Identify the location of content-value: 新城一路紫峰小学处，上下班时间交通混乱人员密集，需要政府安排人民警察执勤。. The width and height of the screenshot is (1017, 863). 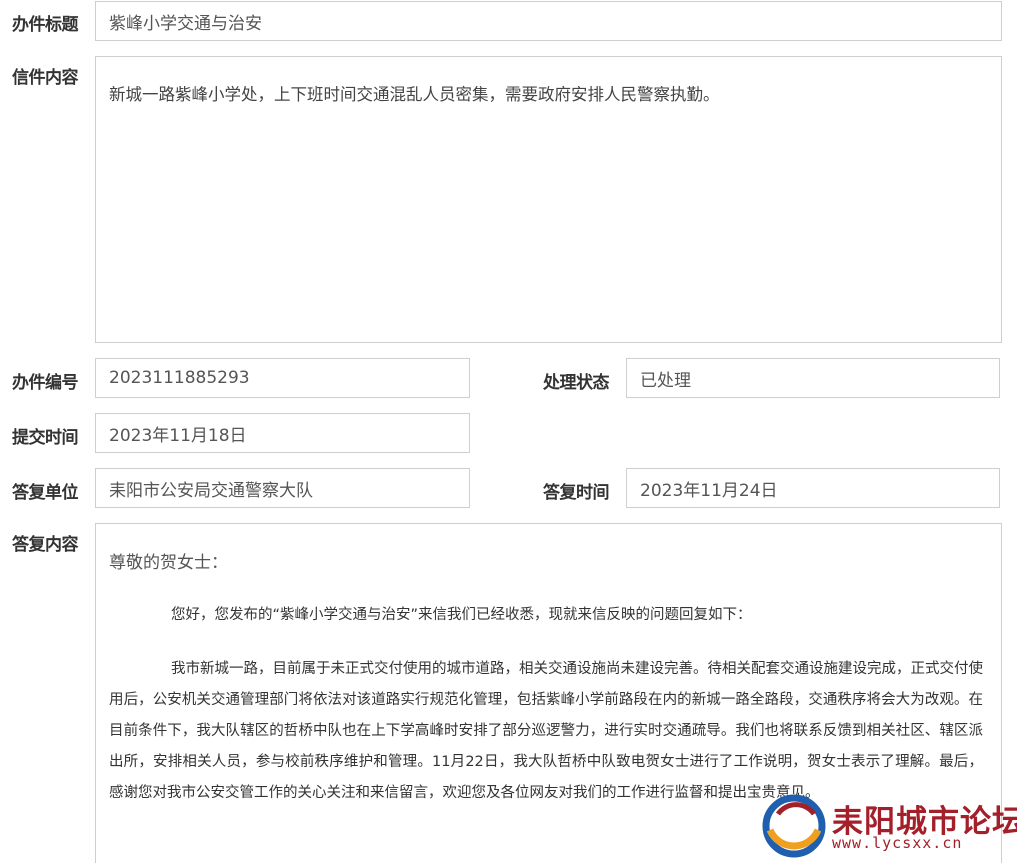
(414, 94).